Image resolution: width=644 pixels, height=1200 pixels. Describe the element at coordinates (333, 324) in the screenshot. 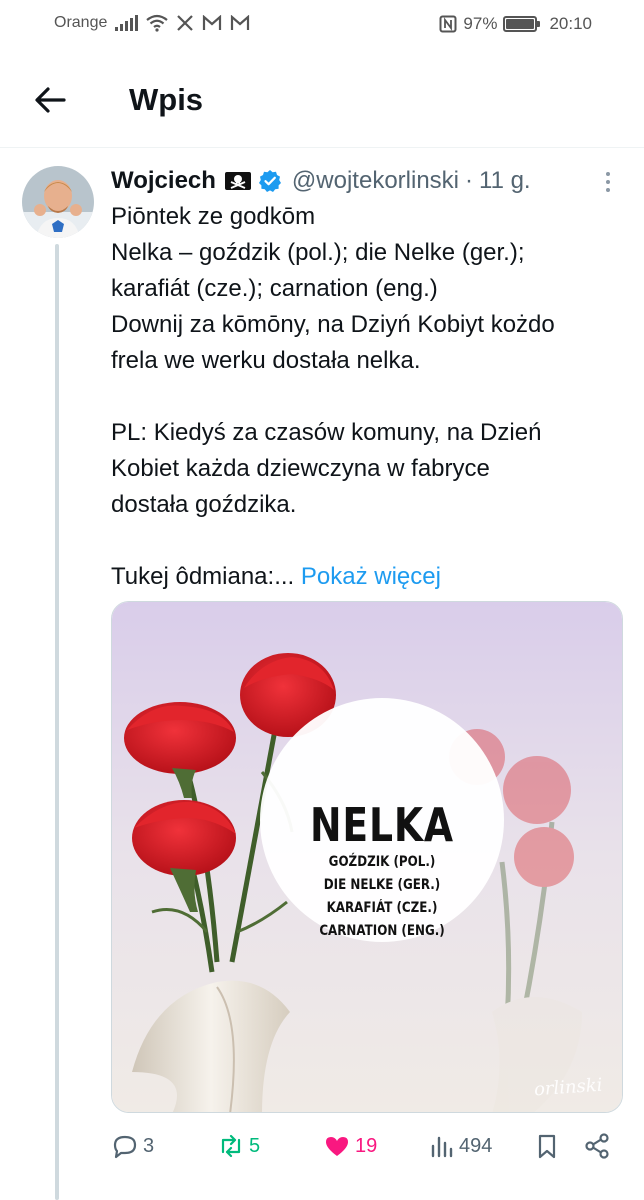

I see `post-line: Downij za kōmōny, na Dziyń Kobiyt kożdo` at that location.